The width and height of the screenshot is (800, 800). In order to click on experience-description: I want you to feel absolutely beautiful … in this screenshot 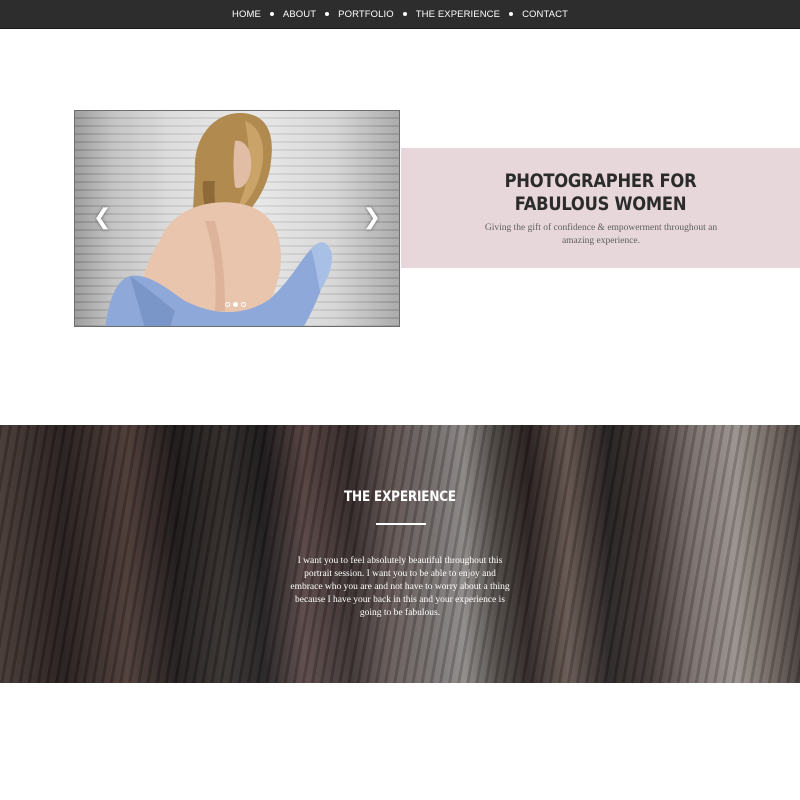, I will do `click(400, 587)`.